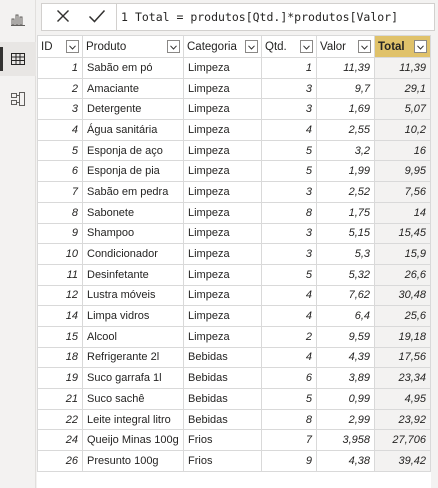  I want to click on column-header-categoria: Categoria, so click(222, 46).